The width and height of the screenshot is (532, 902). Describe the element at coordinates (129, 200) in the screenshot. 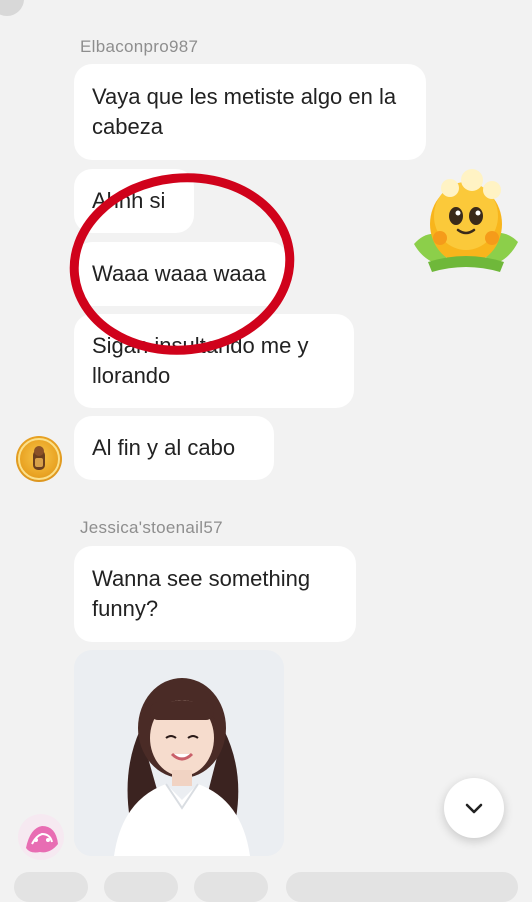

I see `message-text: Ahhh si` at that location.